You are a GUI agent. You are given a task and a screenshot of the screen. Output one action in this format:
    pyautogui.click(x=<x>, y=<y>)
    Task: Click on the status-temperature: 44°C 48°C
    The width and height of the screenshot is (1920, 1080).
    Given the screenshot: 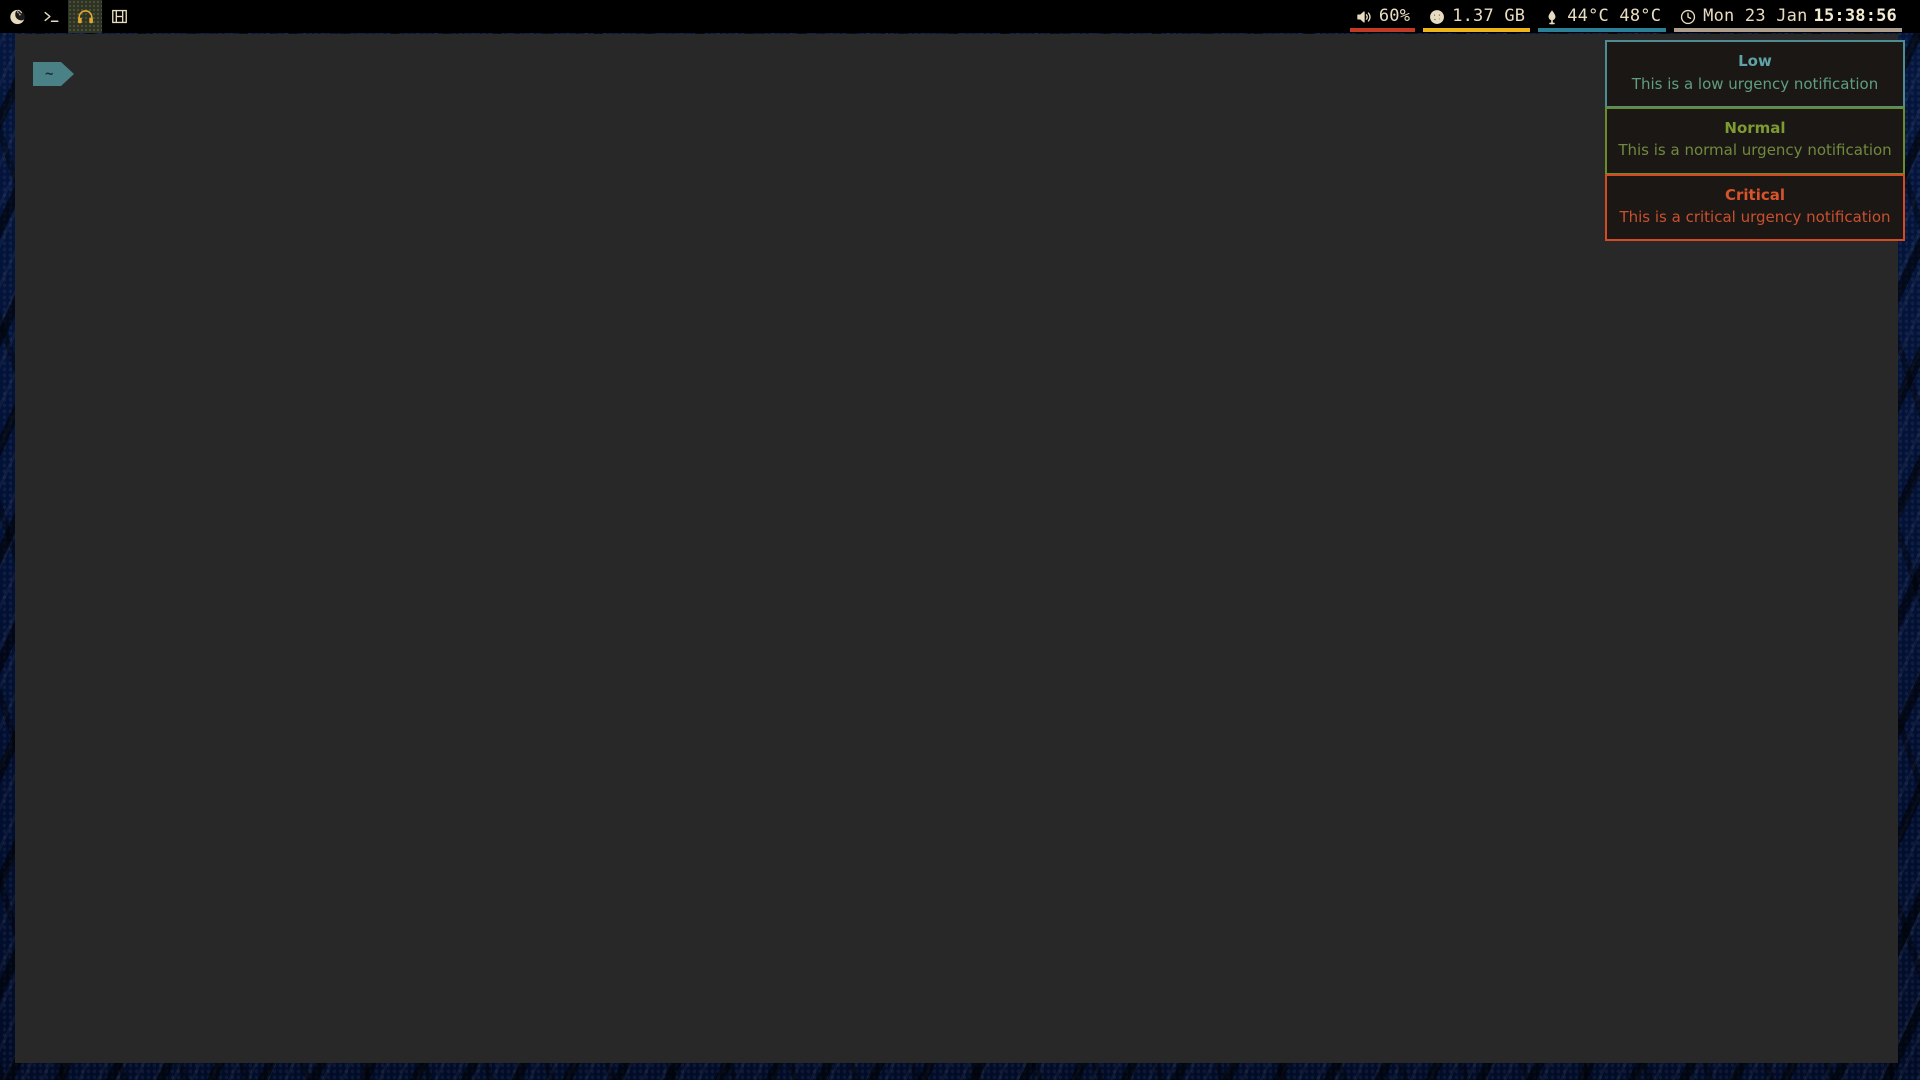 What is the action you would take?
    pyautogui.click(x=1602, y=16)
    